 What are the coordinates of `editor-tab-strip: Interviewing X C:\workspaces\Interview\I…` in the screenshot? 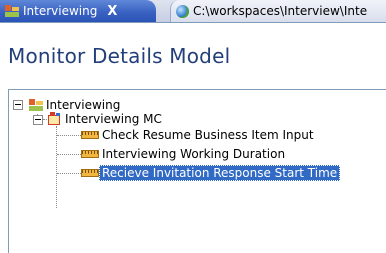 It's located at (193, 11).